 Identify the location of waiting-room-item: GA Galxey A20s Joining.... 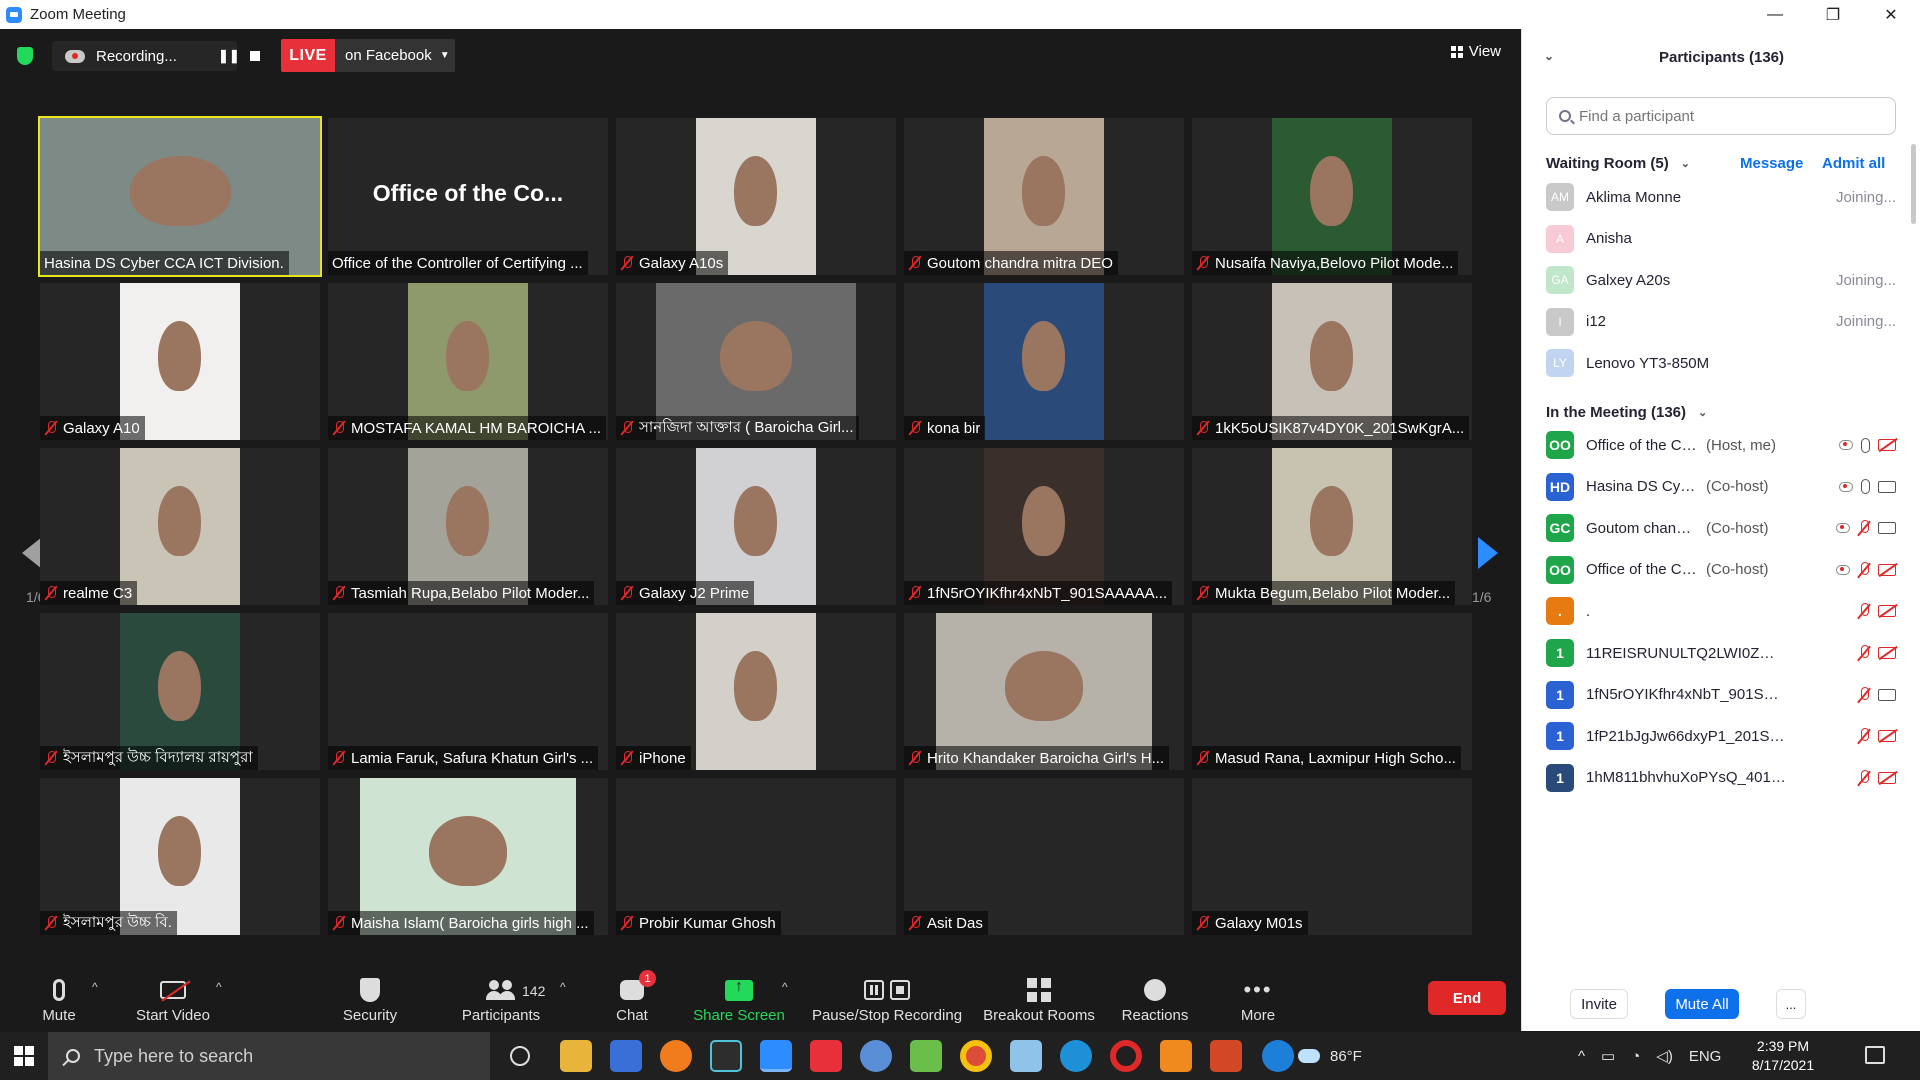
(1721, 280).